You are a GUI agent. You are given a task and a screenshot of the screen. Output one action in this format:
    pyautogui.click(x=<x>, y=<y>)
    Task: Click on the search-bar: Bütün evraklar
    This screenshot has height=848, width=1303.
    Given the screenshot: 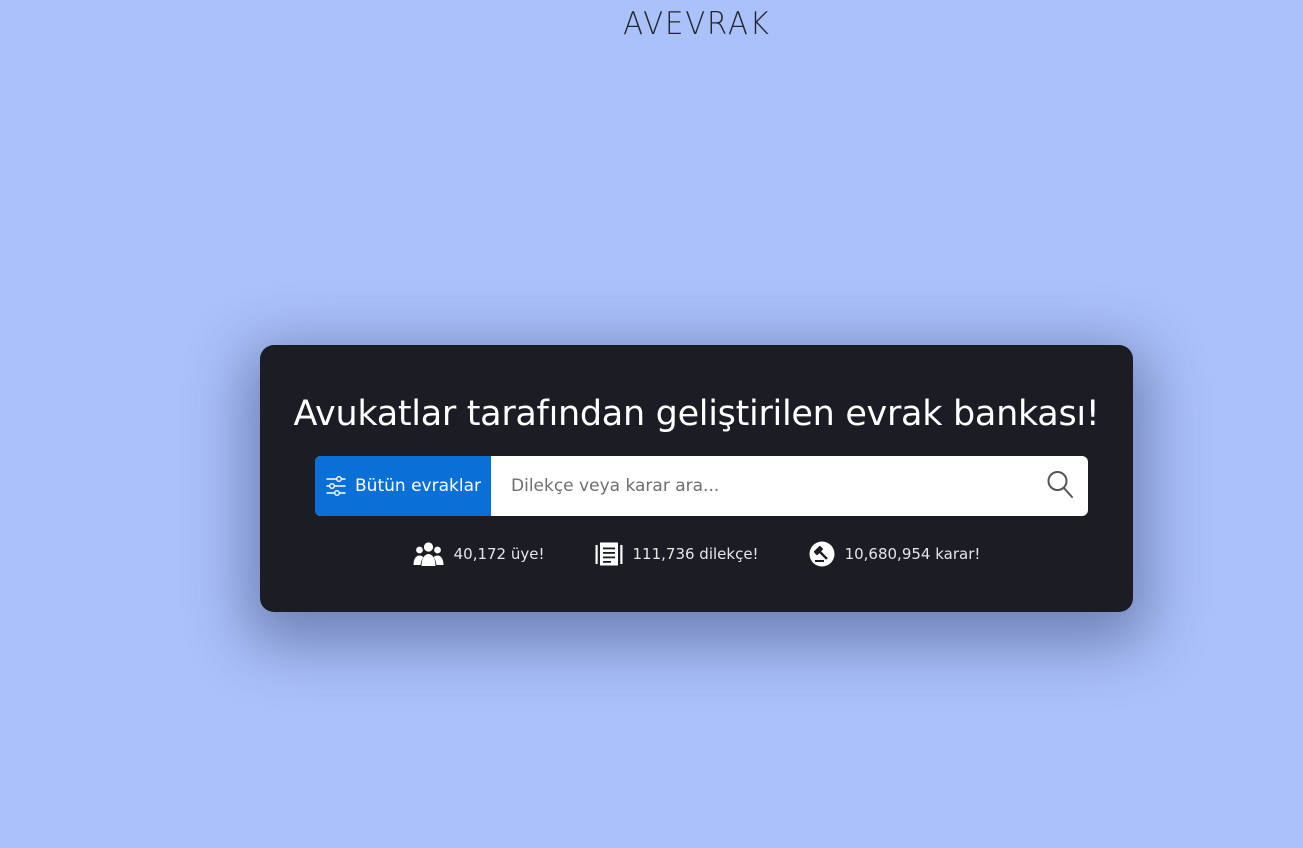 What is the action you would take?
    pyautogui.click(x=701, y=486)
    